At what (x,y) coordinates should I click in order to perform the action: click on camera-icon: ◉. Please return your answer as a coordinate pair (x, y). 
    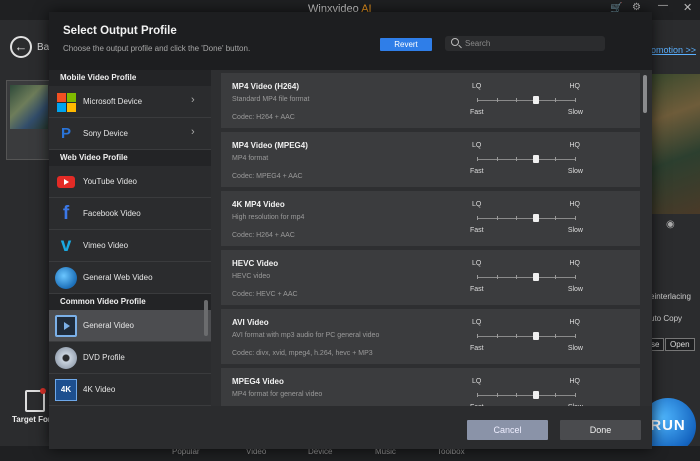
    Looking at the image, I should click on (670, 224).